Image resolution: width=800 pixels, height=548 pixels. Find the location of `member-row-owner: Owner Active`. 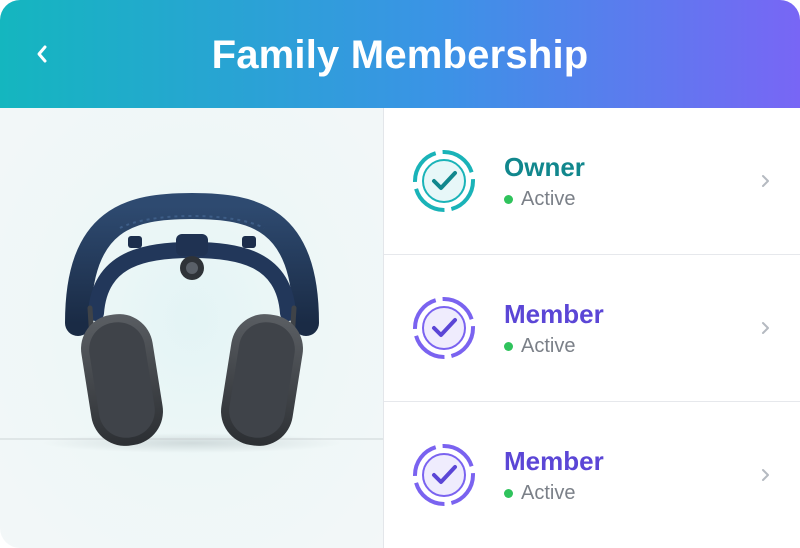

member-row-owner: Owner Active is located at coordinates (592, 181).